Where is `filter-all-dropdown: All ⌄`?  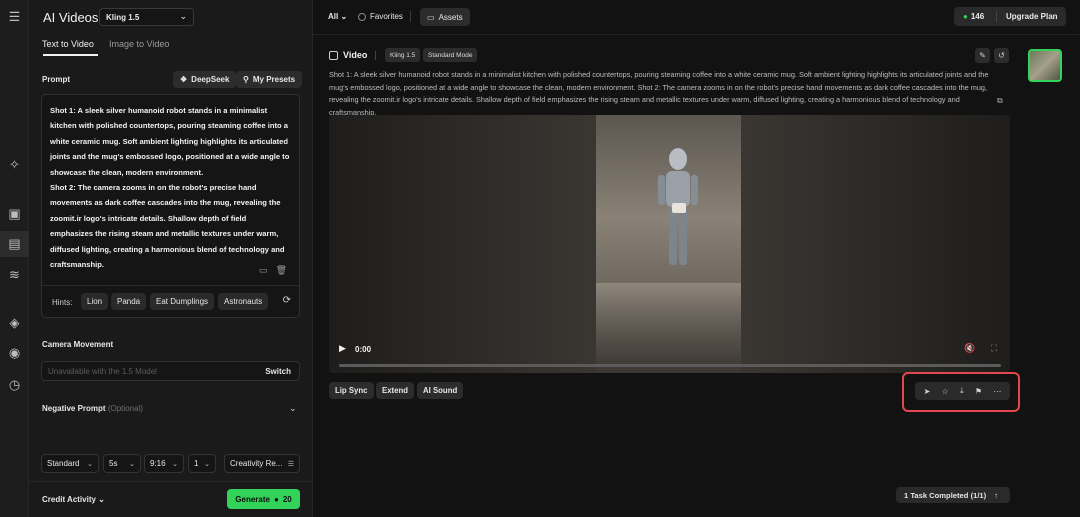
filter-all-dropdown: All ⌄ is located at coordinates (337, 16).